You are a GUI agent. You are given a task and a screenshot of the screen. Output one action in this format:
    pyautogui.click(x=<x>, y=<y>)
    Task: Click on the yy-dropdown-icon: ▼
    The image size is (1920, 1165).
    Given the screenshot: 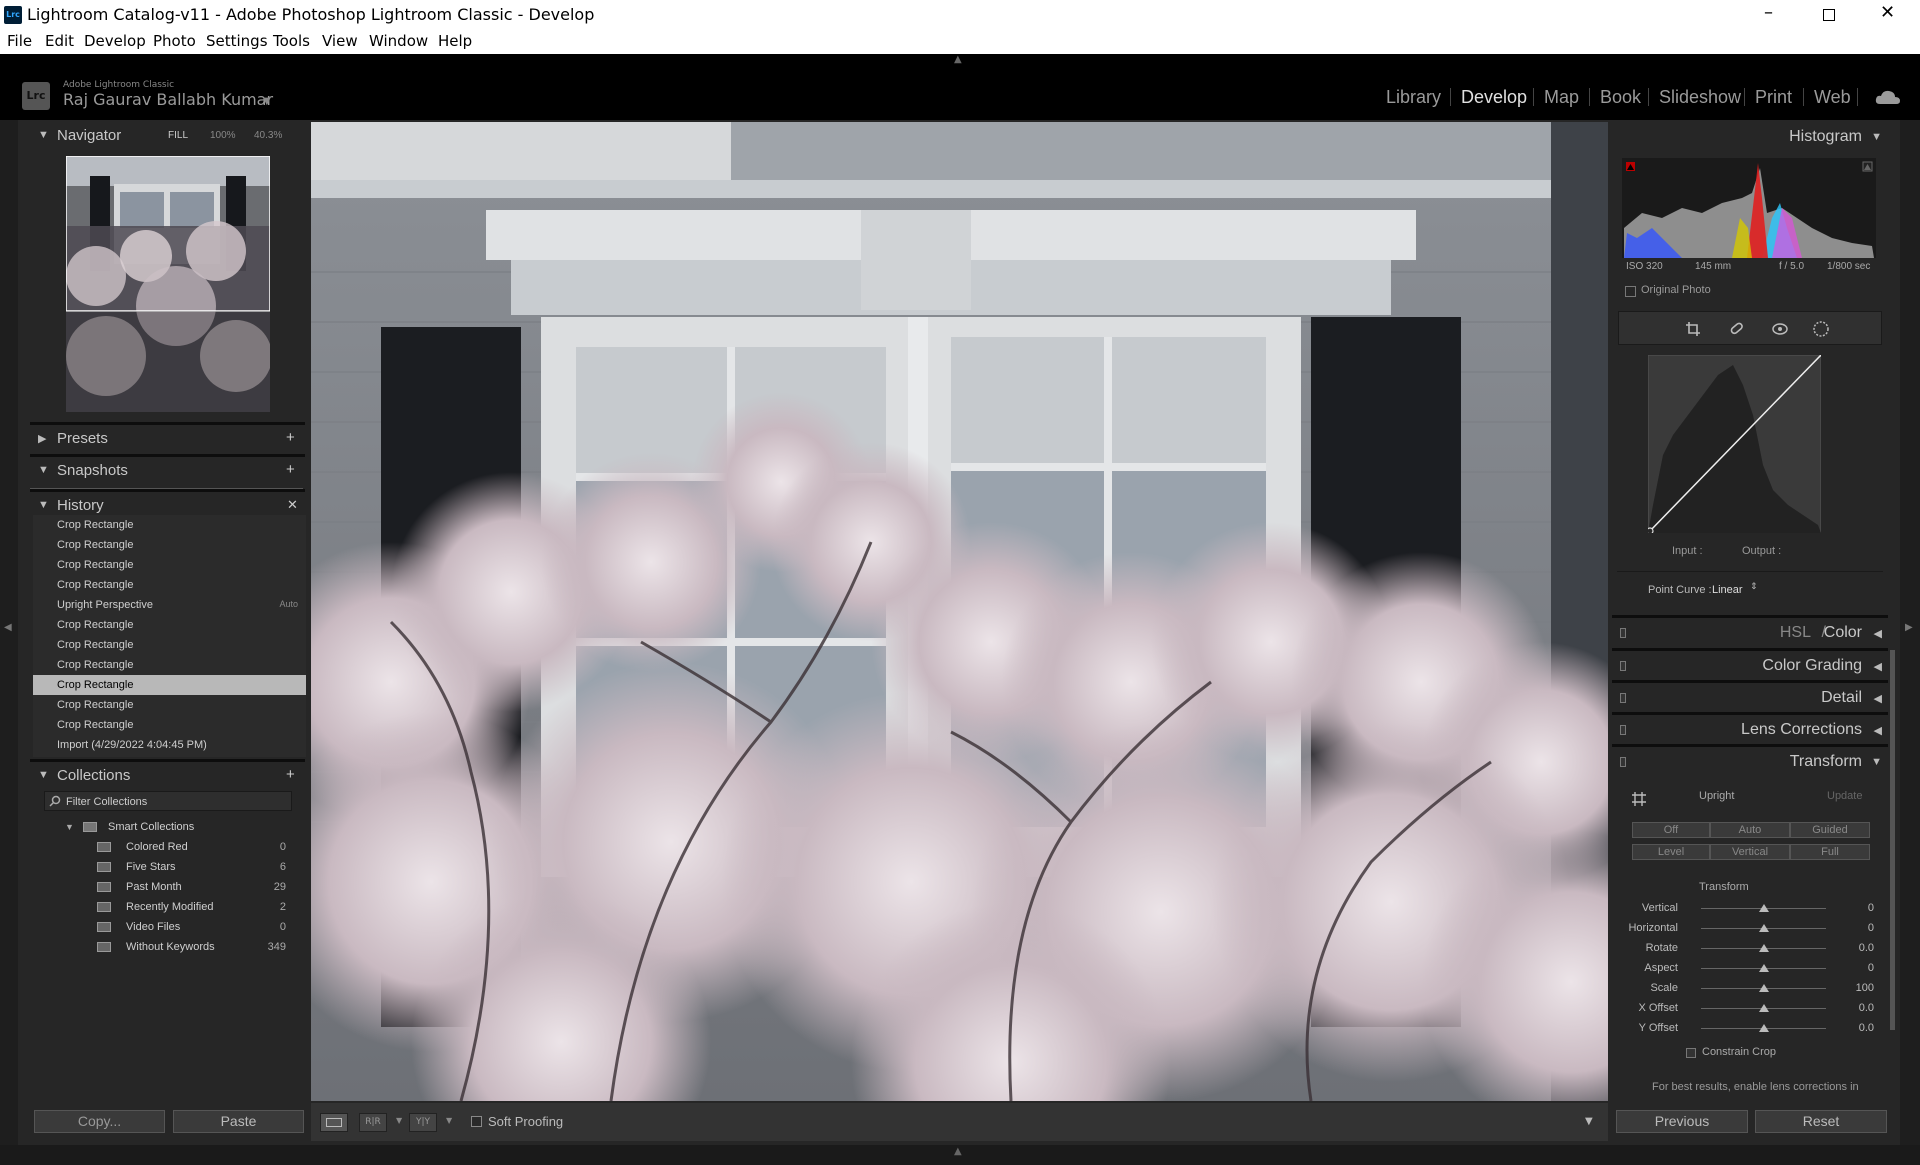 What is the action you would take?
    pyautogui.click(x=449, y=1120)
    